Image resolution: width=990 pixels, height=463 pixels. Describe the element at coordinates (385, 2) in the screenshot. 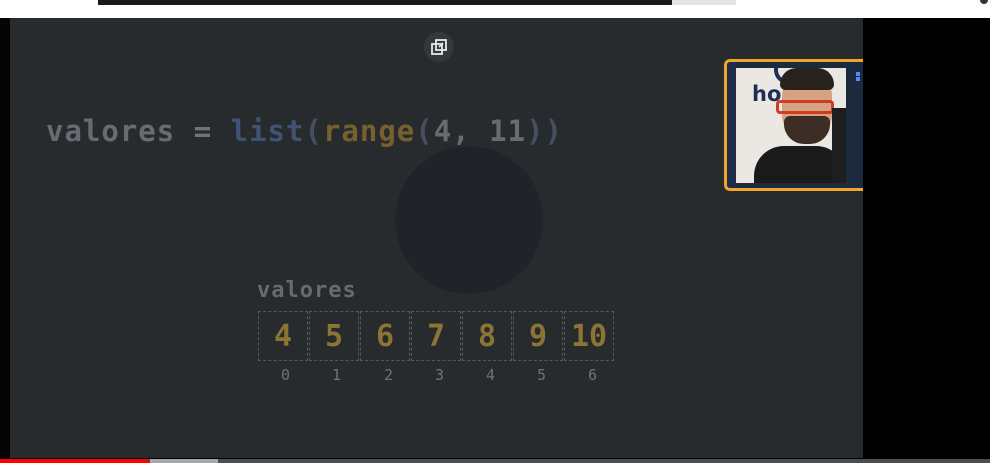

I see `top-dark-bar` at that location.